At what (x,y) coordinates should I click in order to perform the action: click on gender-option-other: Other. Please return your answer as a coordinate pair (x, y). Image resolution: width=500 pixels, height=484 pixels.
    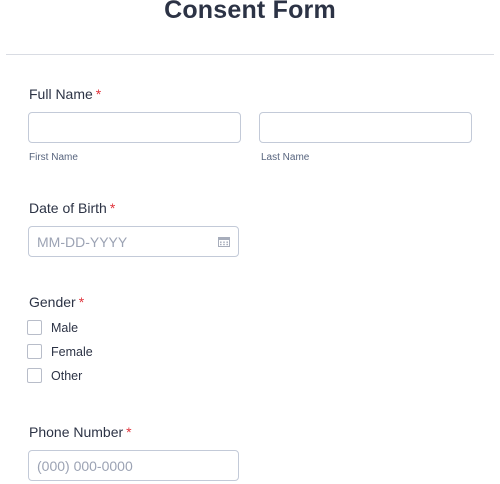
    Looking at the image, I should click on (54, 375).